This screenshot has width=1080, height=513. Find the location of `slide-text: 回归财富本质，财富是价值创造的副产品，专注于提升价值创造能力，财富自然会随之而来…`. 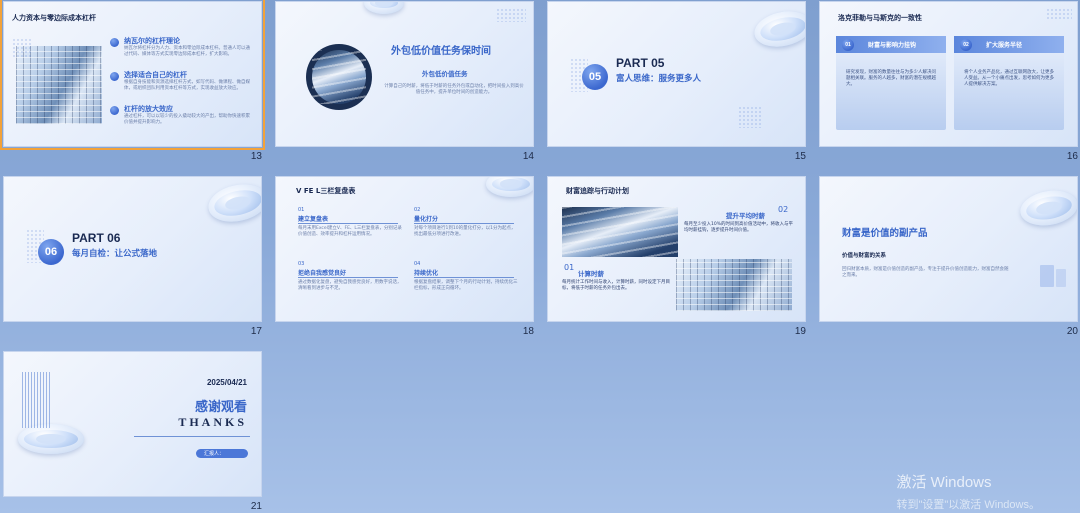

slide-text: 回归财富本质，财富是价值创造的副产品，专注于提升价值创造能力，财富自然会随之而来… is located at coordinates (925, 272).